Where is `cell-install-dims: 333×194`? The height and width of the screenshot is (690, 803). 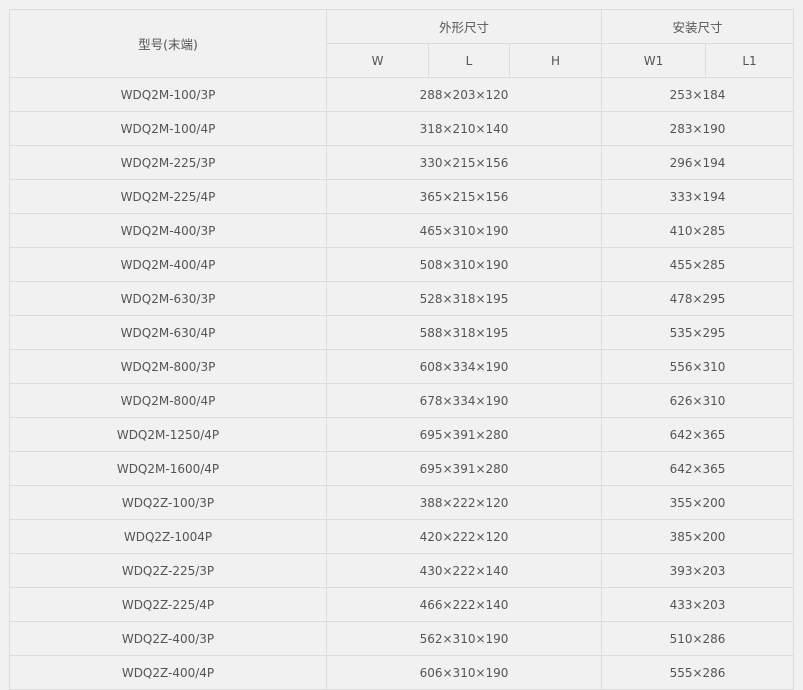
cell-install-dims: 333×194 is located at coordinates (698, 196).